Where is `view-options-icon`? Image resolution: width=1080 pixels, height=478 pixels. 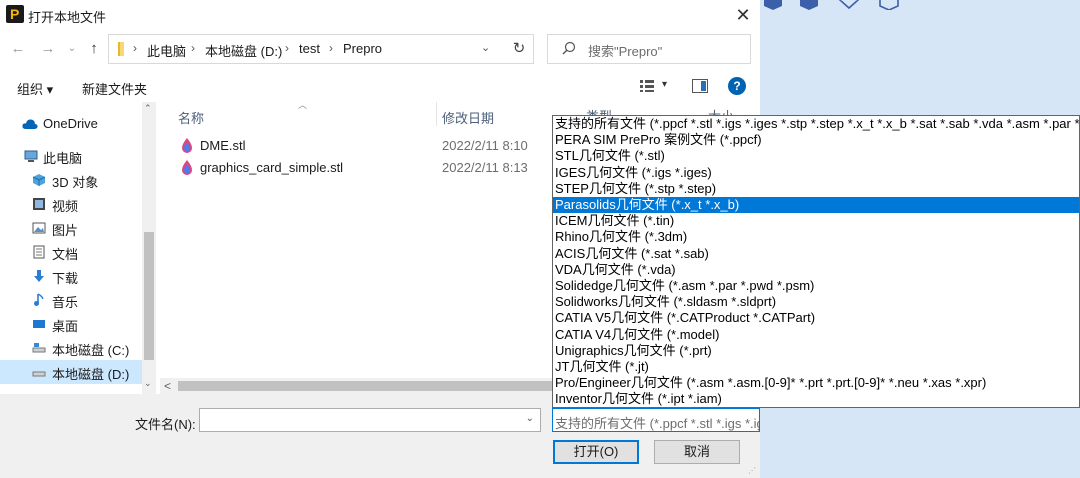 view-options-icon is located at coordinates (647, 86).